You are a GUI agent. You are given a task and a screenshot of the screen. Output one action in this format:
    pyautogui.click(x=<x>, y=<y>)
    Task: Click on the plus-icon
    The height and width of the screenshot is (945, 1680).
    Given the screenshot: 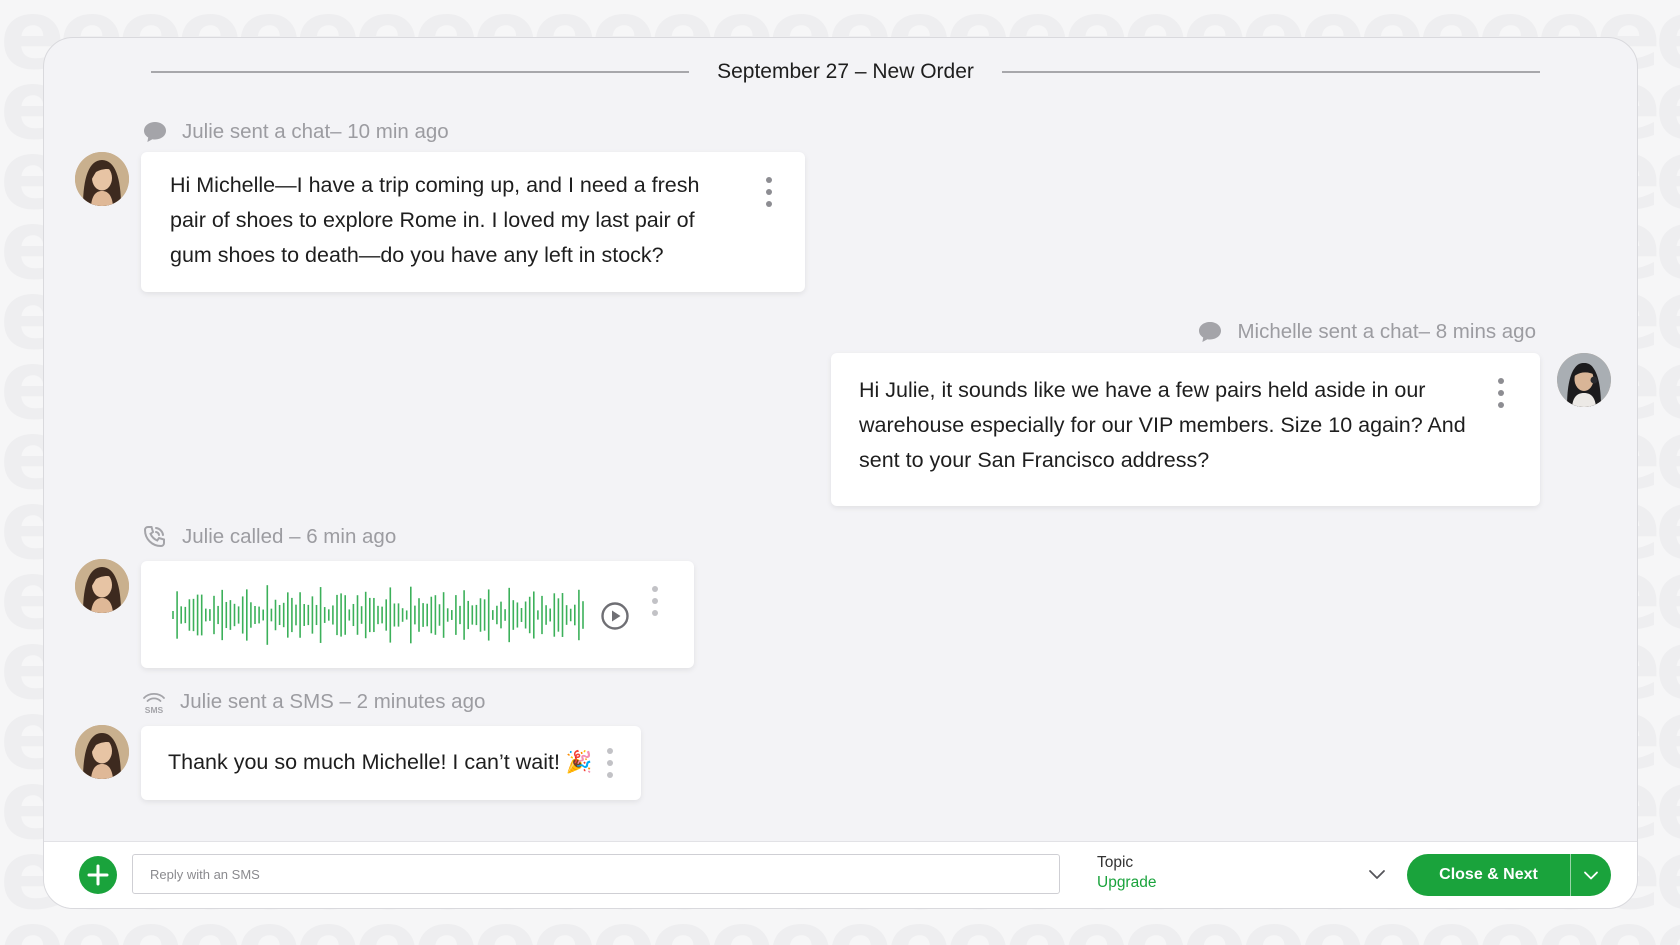 What is the action you would take?
    pyautogui.click(x=98, y=875)
    